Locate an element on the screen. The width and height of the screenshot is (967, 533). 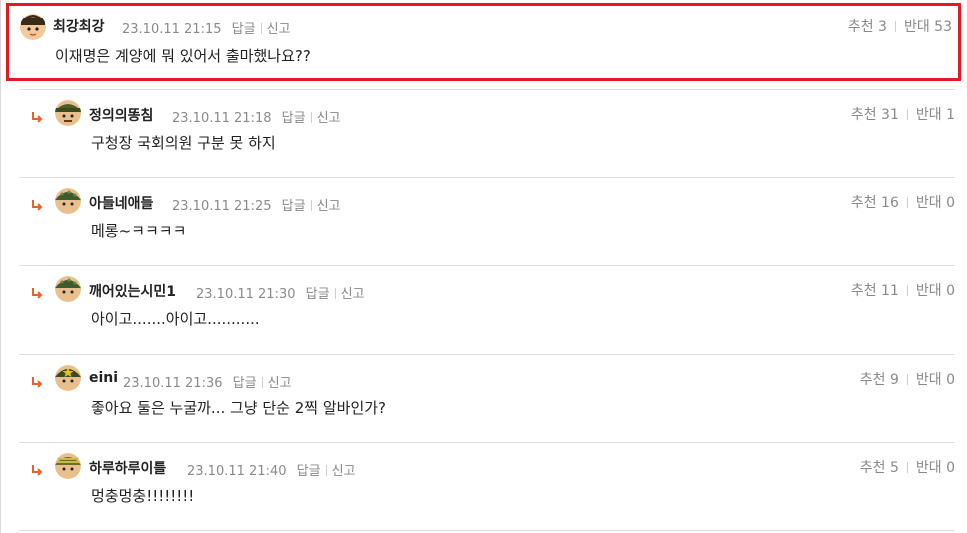
comment-text: 좋아요 둘은 누굴까... 그냥 단순 2찍 알바인가? is located at coordinates (239, 408).